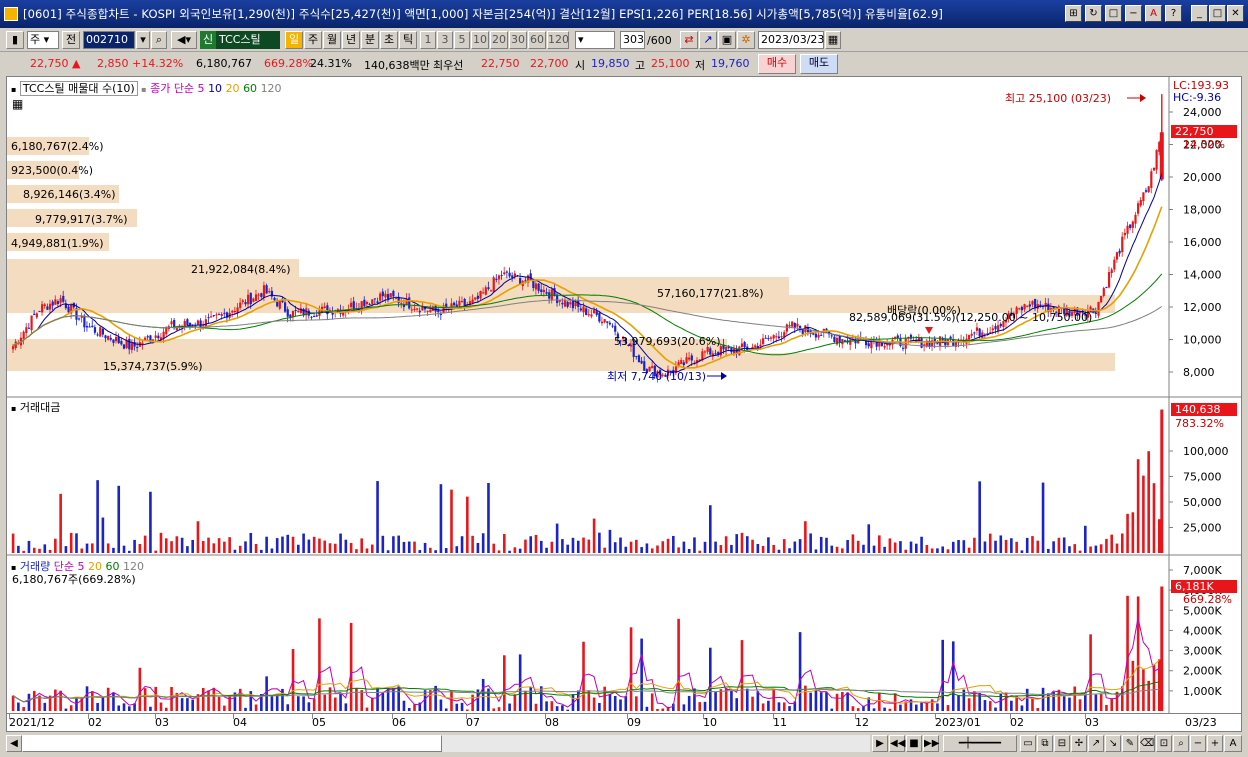 The width and height of the screenshot is (1248, 757). What do you see at coordinates (232, 743) in the screenshot?
I see `scrollbar-thumb` at bounding box center [232, 743].